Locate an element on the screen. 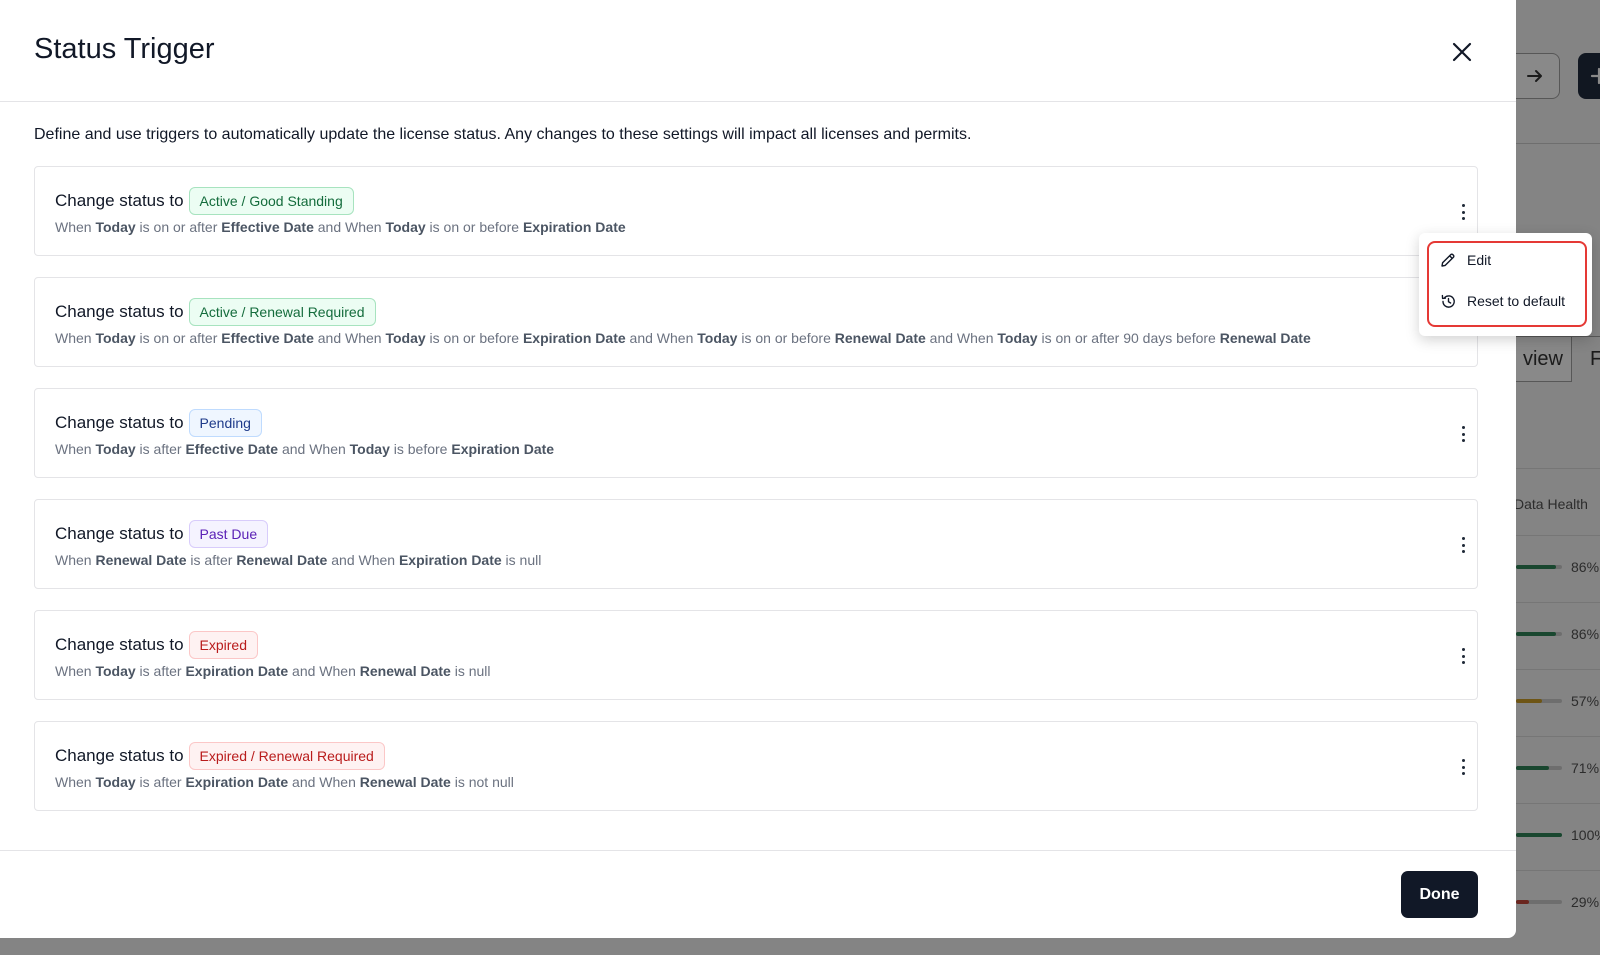 The width and height of the screenshot is (1600, 955). menu-item-reset-to-default: Reset to default is located at coordinates (1502, 301).